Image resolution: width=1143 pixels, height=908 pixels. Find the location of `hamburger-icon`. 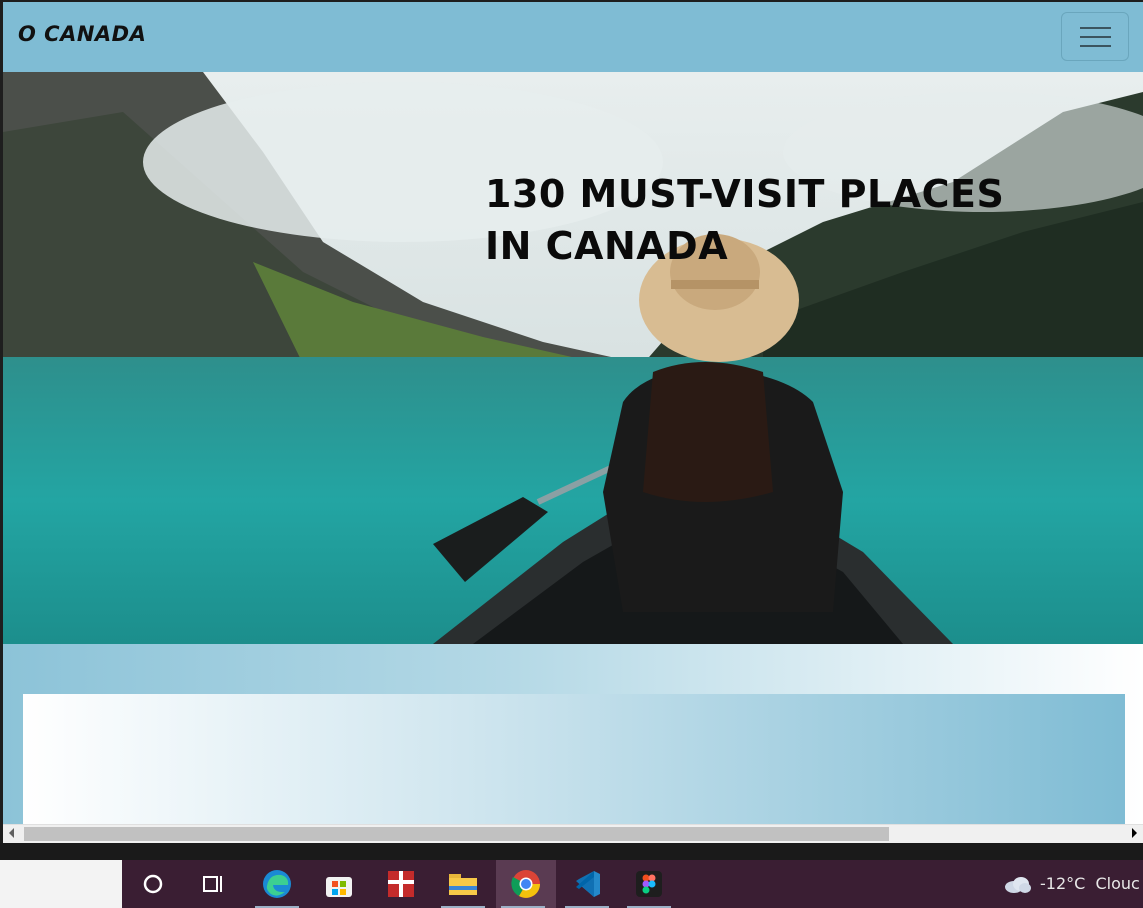

hamburger-icon is located at coordinates (1095, 28).